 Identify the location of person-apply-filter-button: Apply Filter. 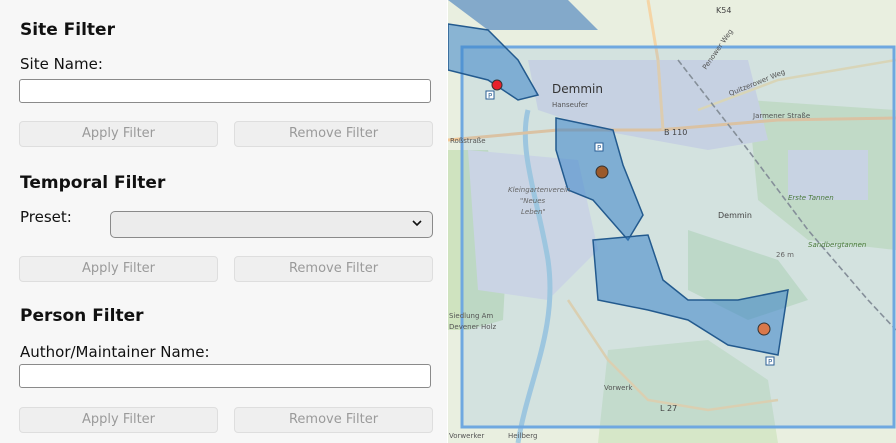
(118, 420).